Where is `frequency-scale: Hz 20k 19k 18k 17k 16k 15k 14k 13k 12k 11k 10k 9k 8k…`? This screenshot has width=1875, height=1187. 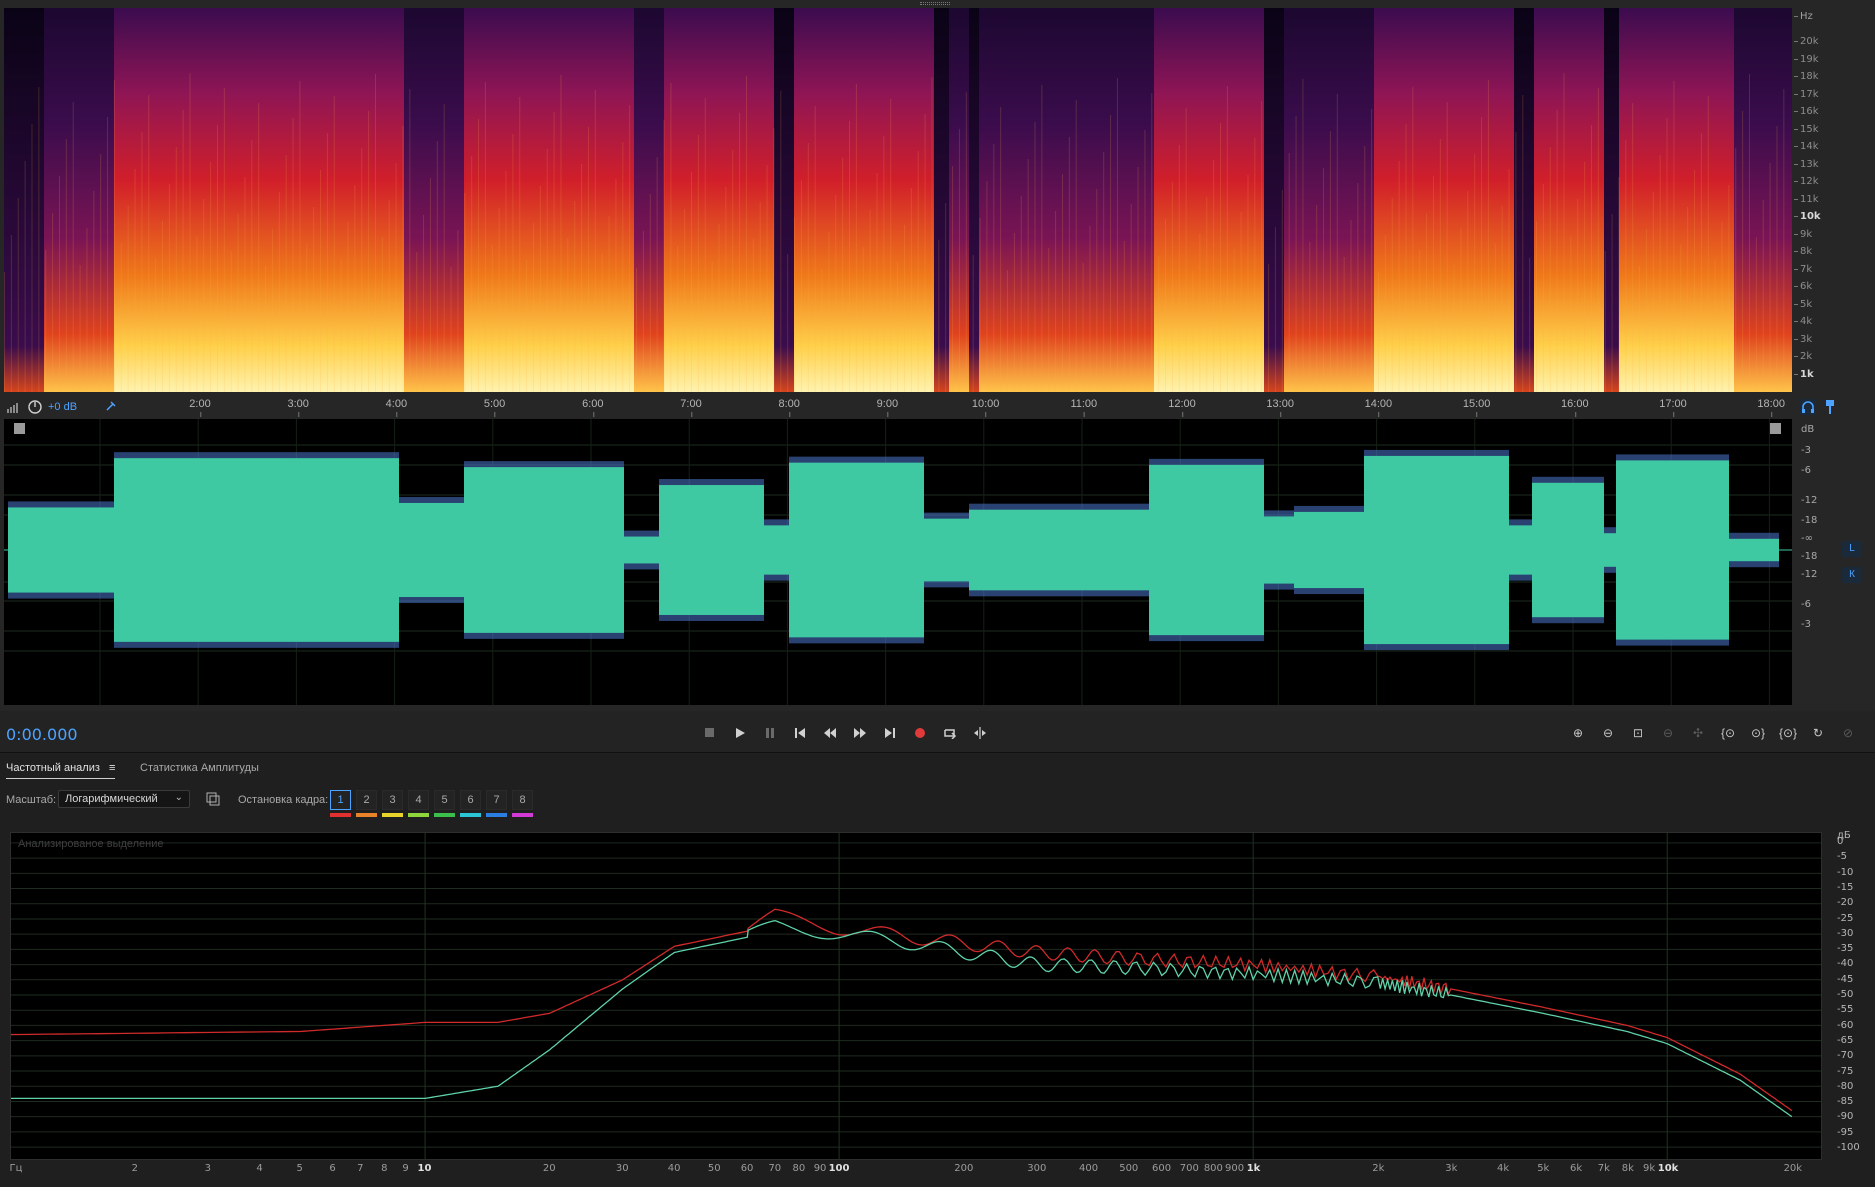
frequency-scale: Hz 20k 19k 18k 17k 16k 15k 14k 13k 12k 11k 10k 9k 8k… is located at coordinates (1823, 200).